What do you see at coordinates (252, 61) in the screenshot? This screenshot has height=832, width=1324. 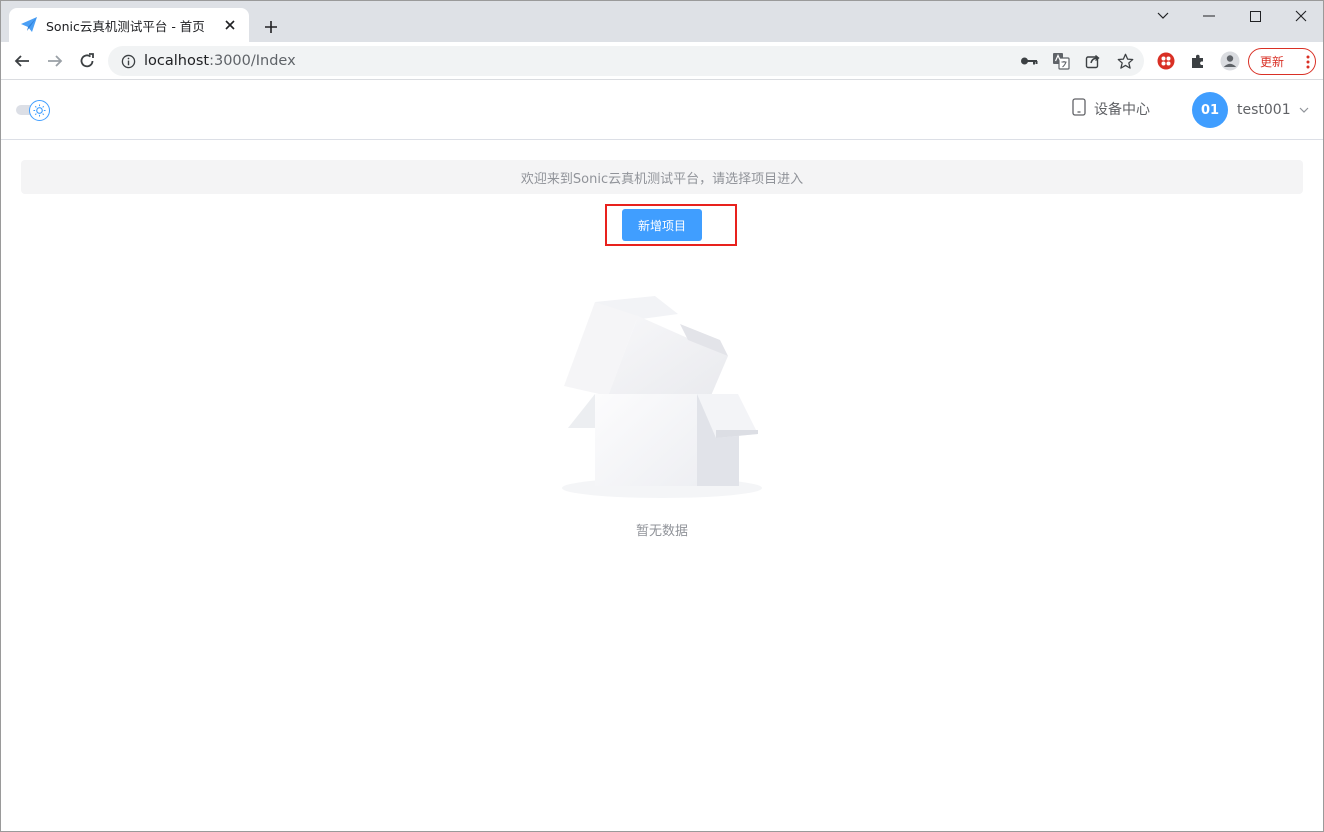 I see `address-path: :3000/Index` at bounding box center [252, 61].